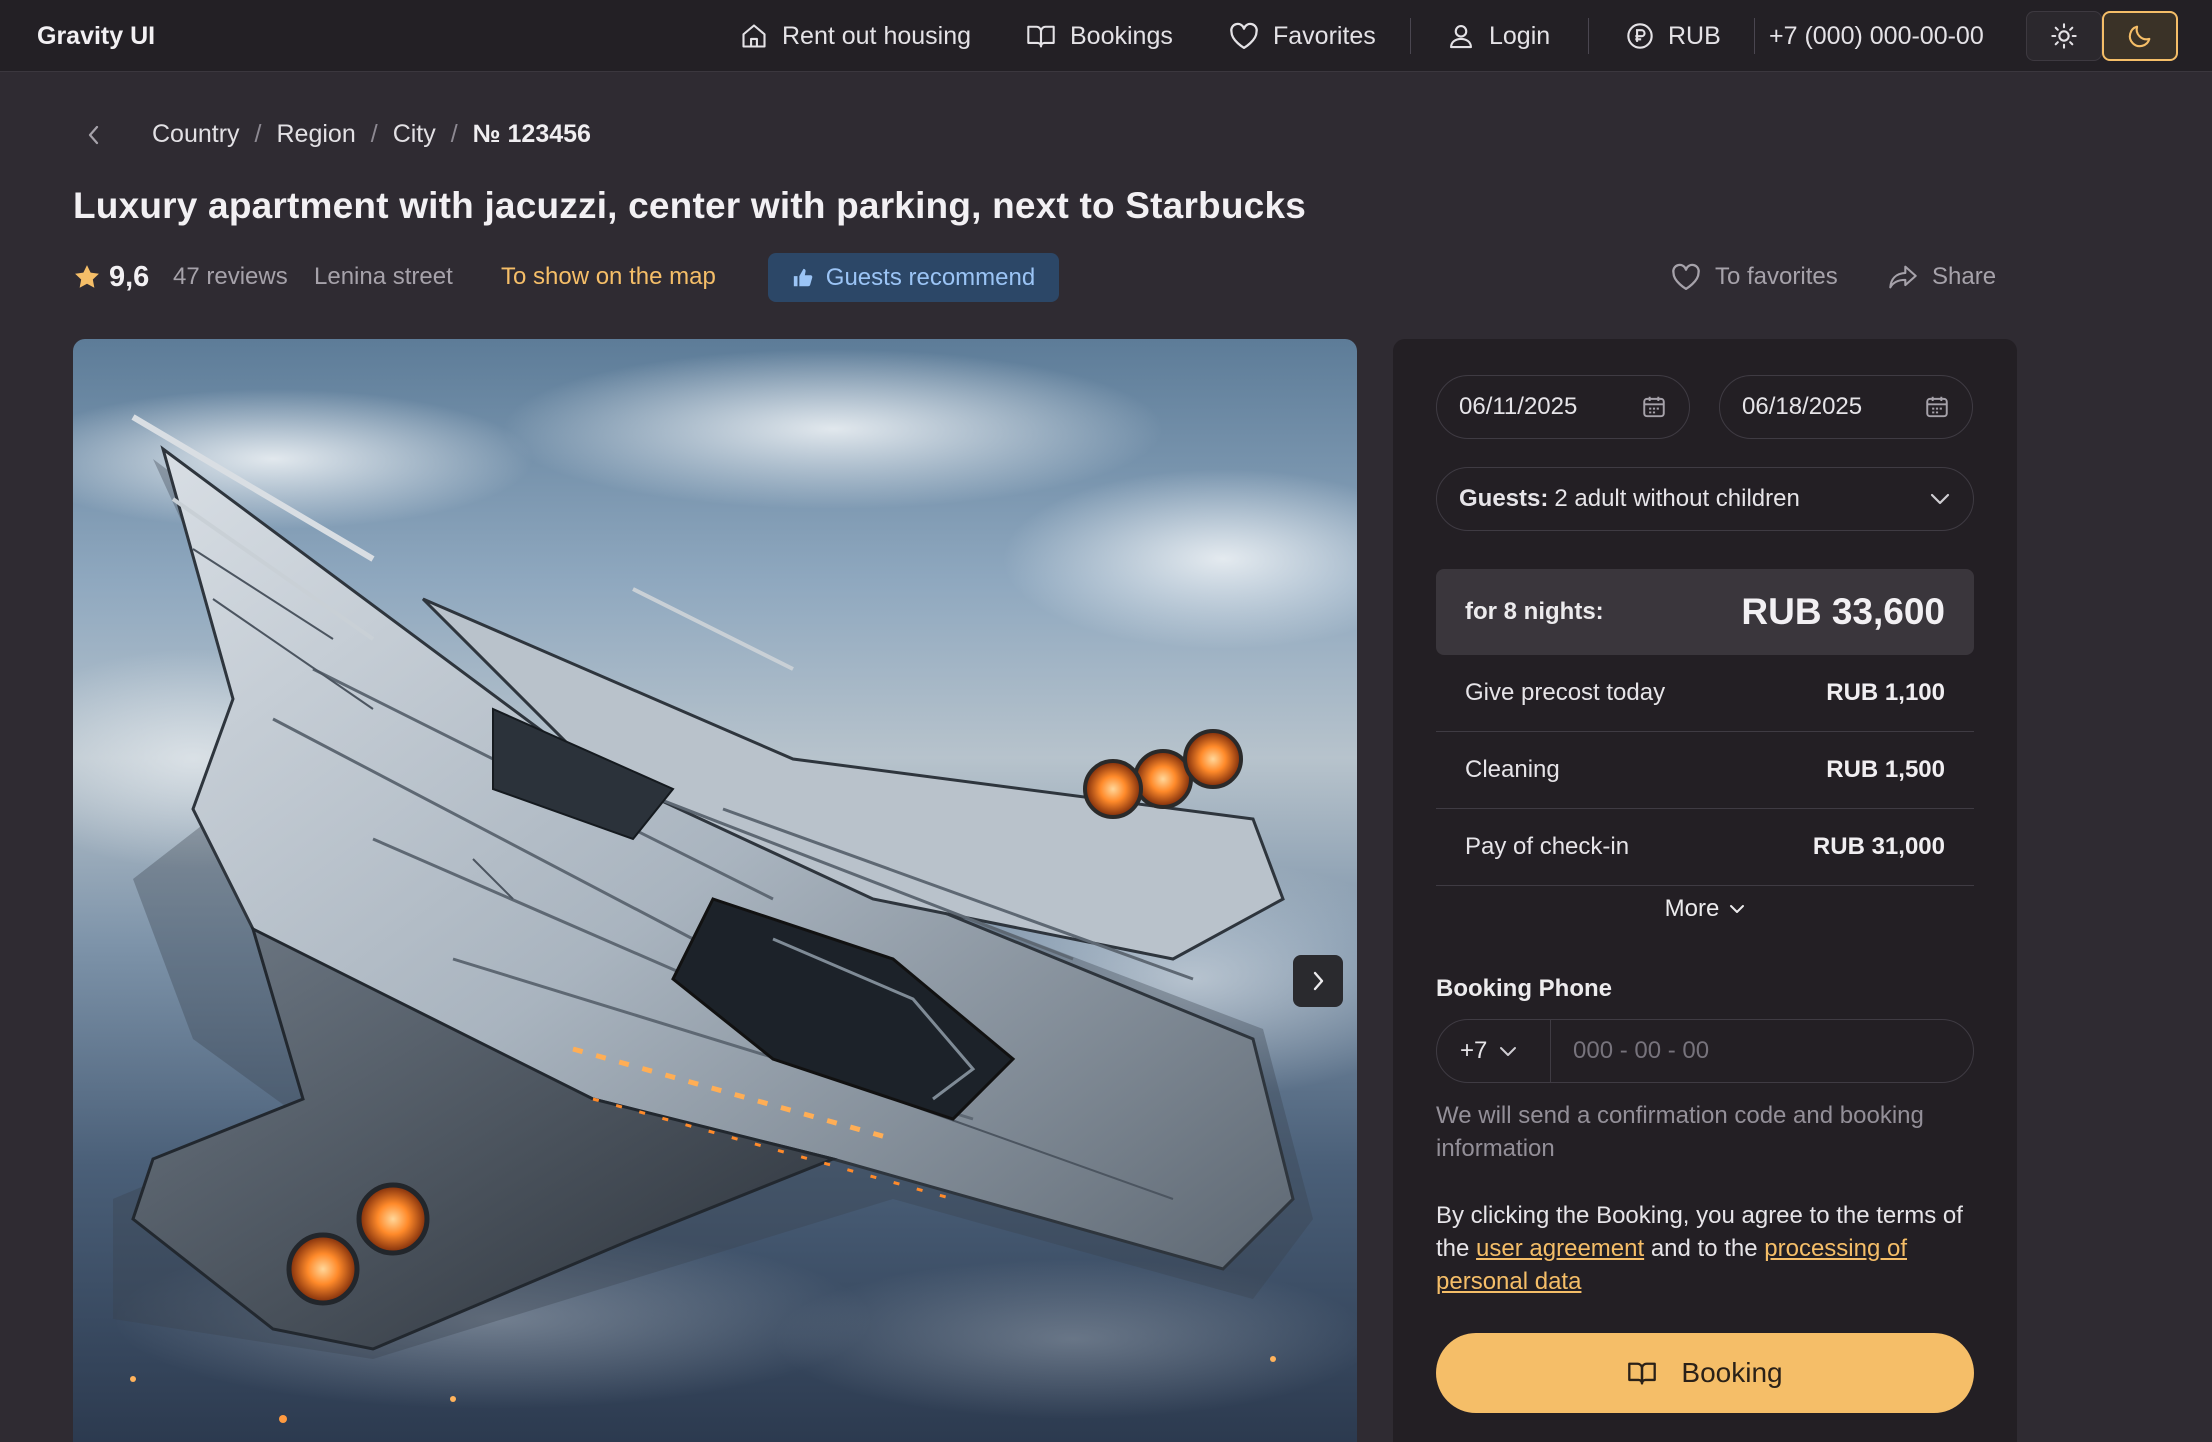 The width and height of the screenshot is (2212, 1442). Describe the element at coordinates (414, 134) in the screenshot. I see `breadcrumb-item-city: City` at that location.